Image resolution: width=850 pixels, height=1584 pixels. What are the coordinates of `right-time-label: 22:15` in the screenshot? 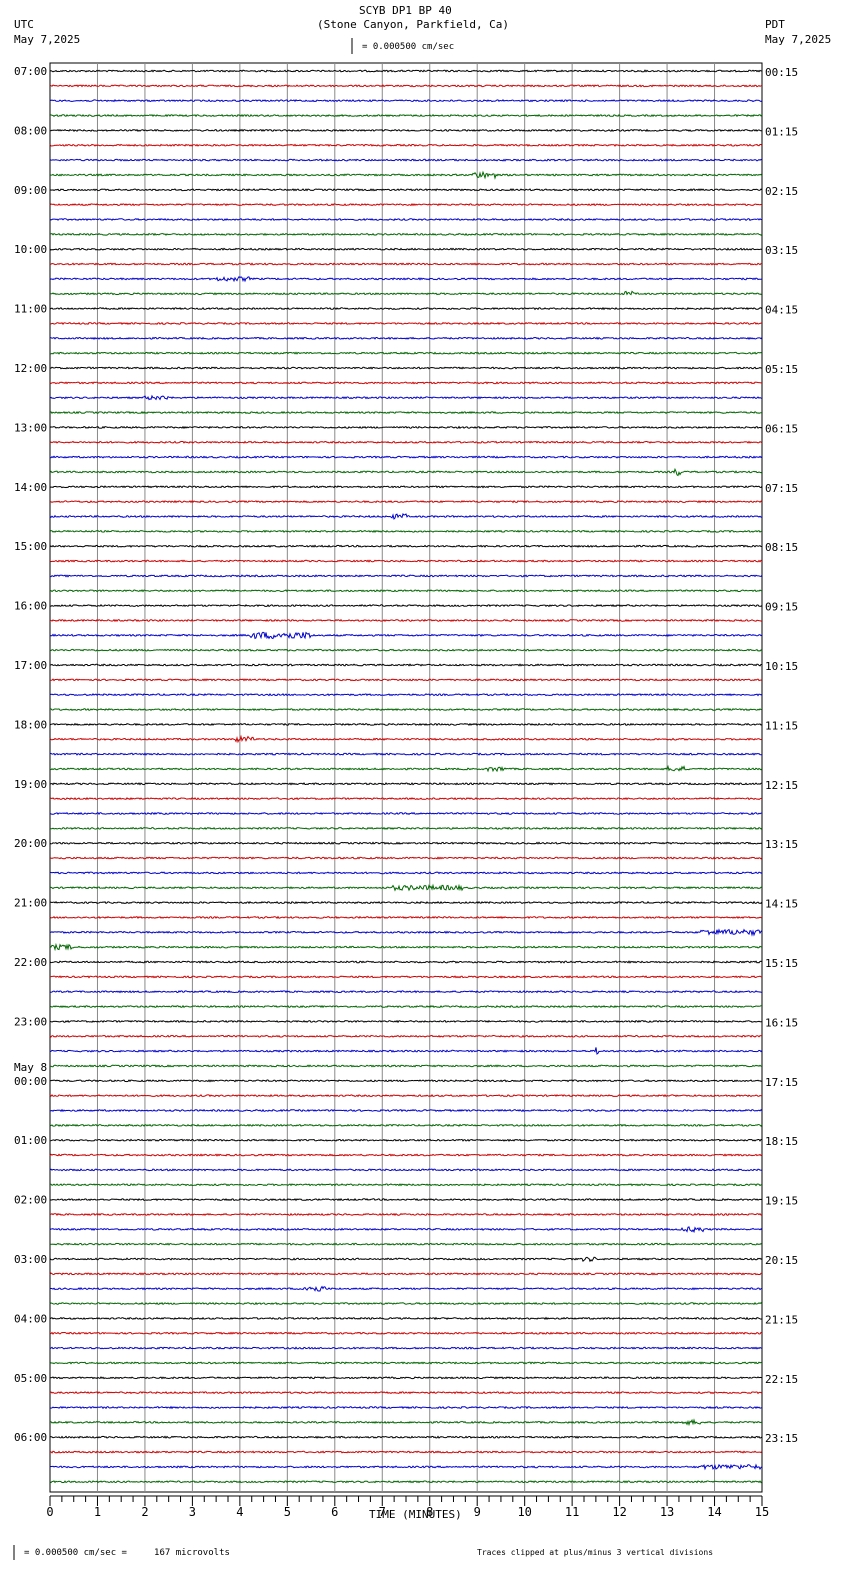 It's located at (781, 1379).